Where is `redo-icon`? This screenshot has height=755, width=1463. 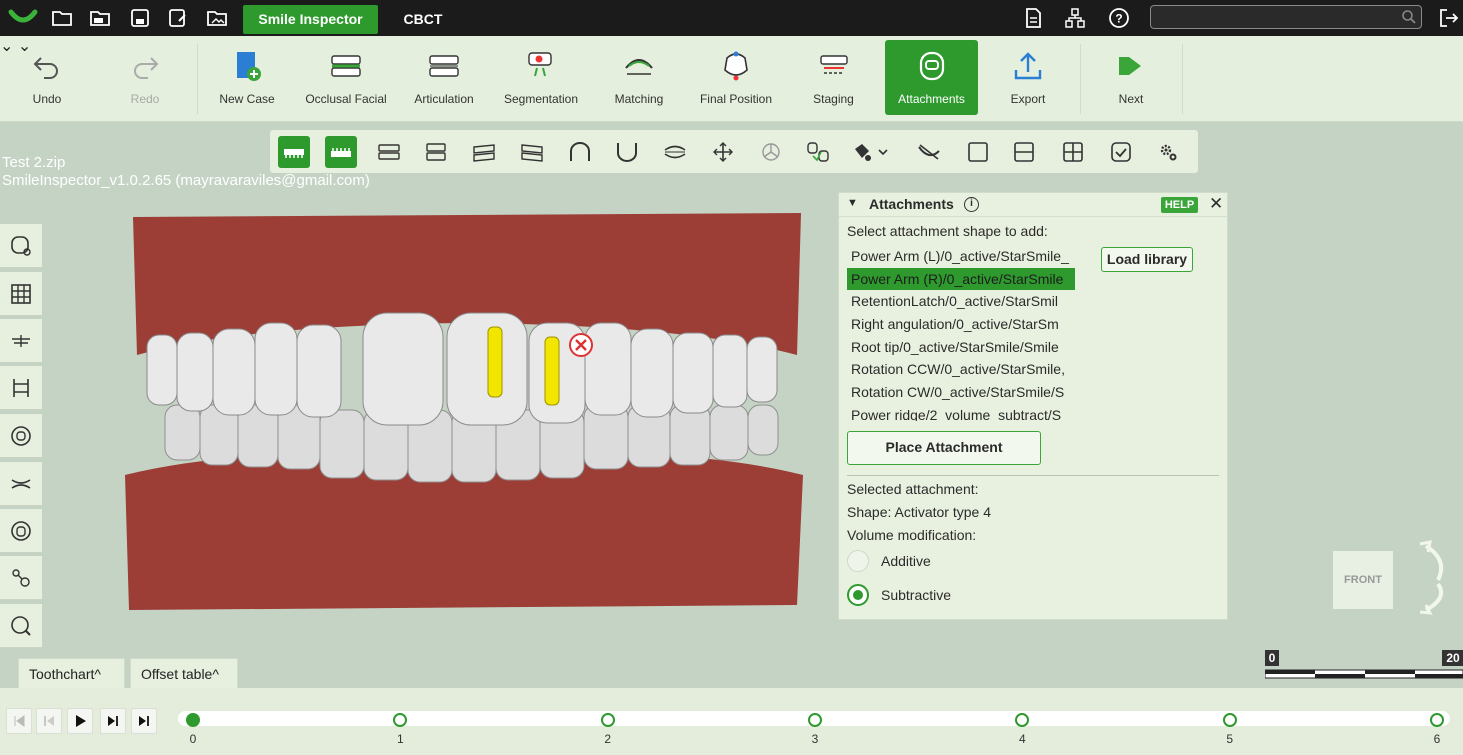 redo-icon is located at coordinates (146, 68).